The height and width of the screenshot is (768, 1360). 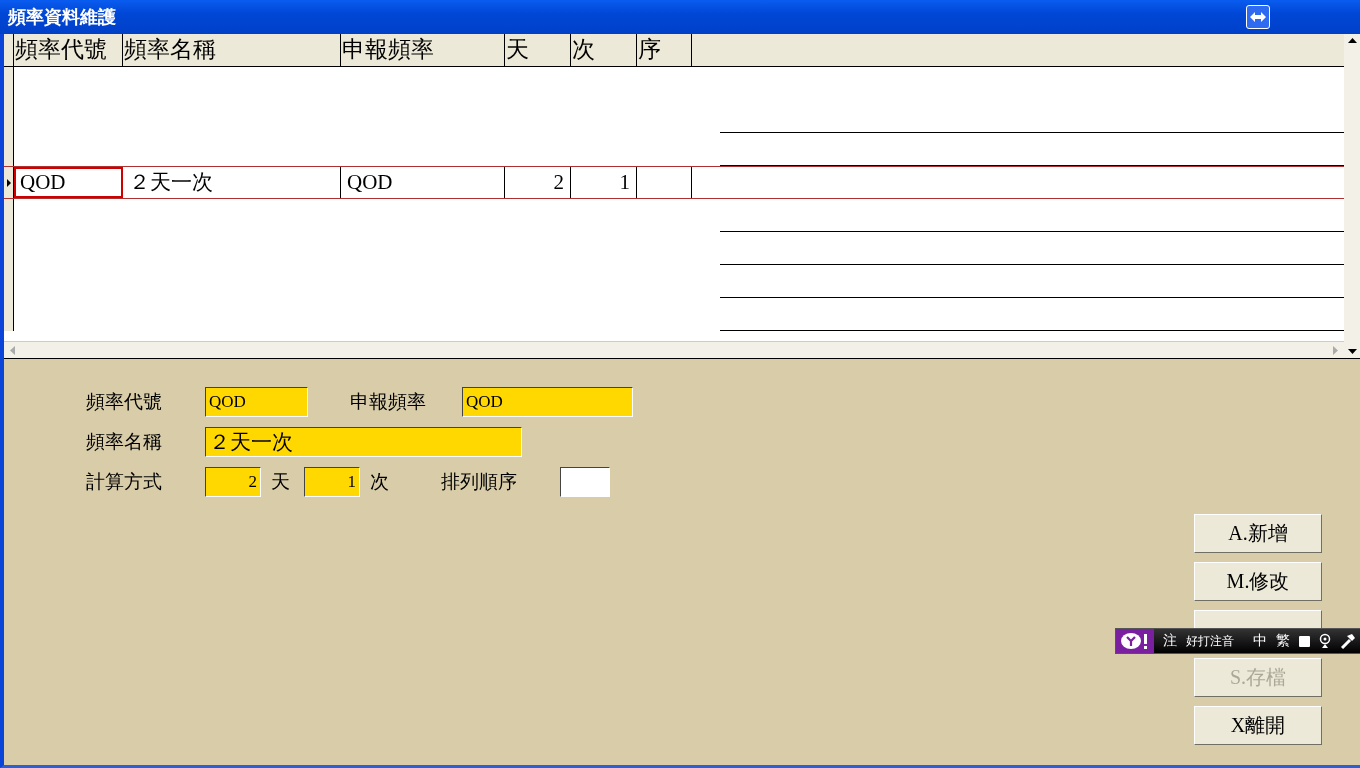 What do you see at coordinates (62, 17) in the screenshot?
I see `window-title: 頻率資料維護` at bounding box center [62, 17].